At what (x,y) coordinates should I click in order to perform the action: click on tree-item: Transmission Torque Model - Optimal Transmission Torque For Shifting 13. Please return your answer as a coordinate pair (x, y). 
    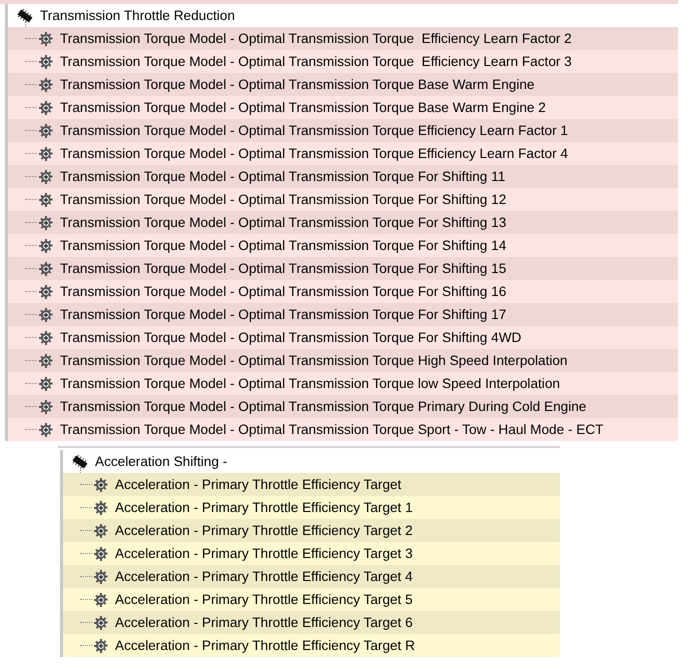
    Looking at the image, I should click on (343, 222).